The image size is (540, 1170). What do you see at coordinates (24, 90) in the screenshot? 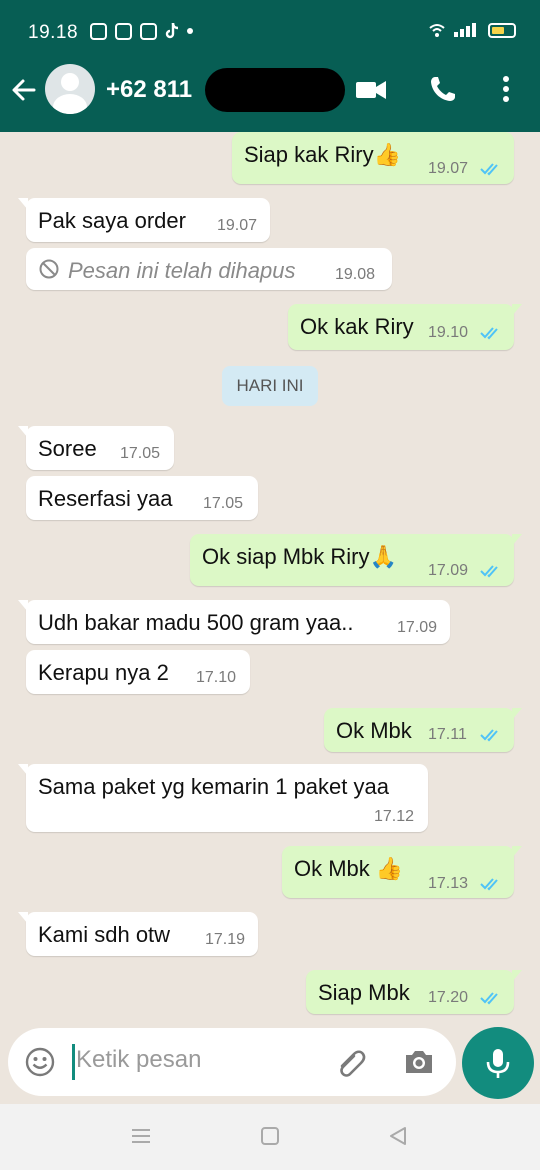
I see `back-icon` at bounding box center [24, 90].